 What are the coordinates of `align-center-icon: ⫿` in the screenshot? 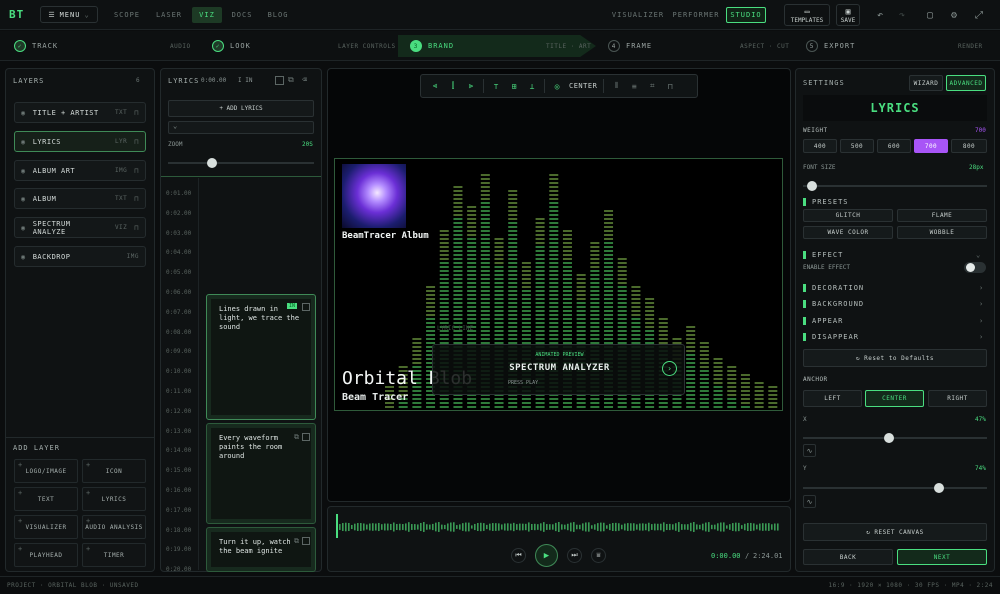 It's located at (453, 86).